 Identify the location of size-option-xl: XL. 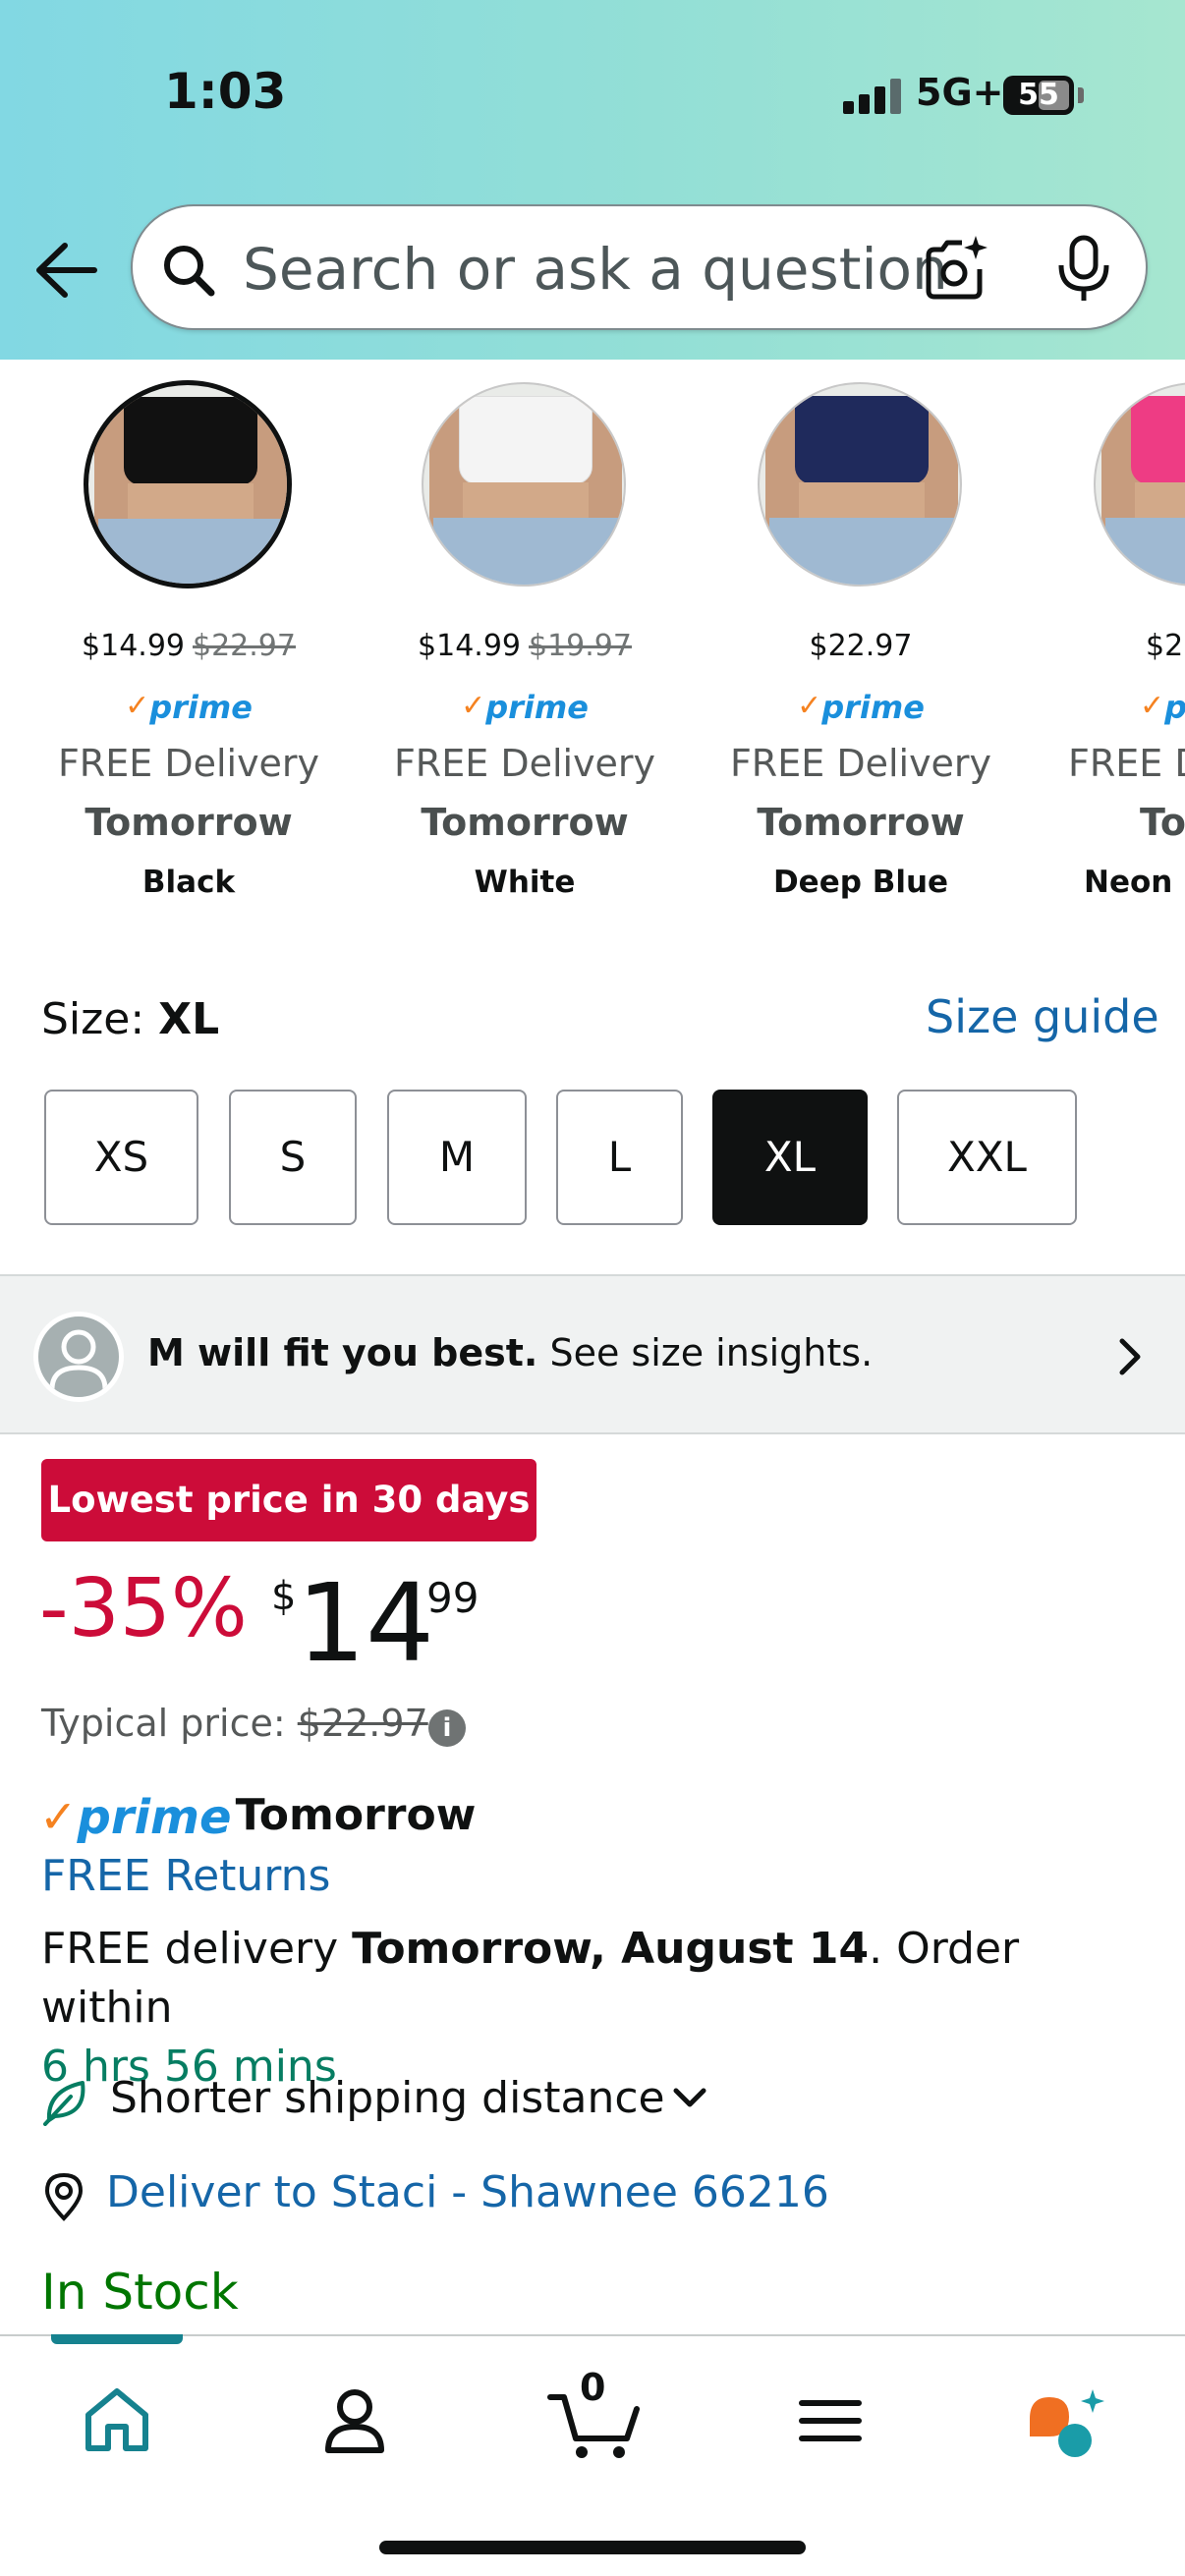
(790, 1157).